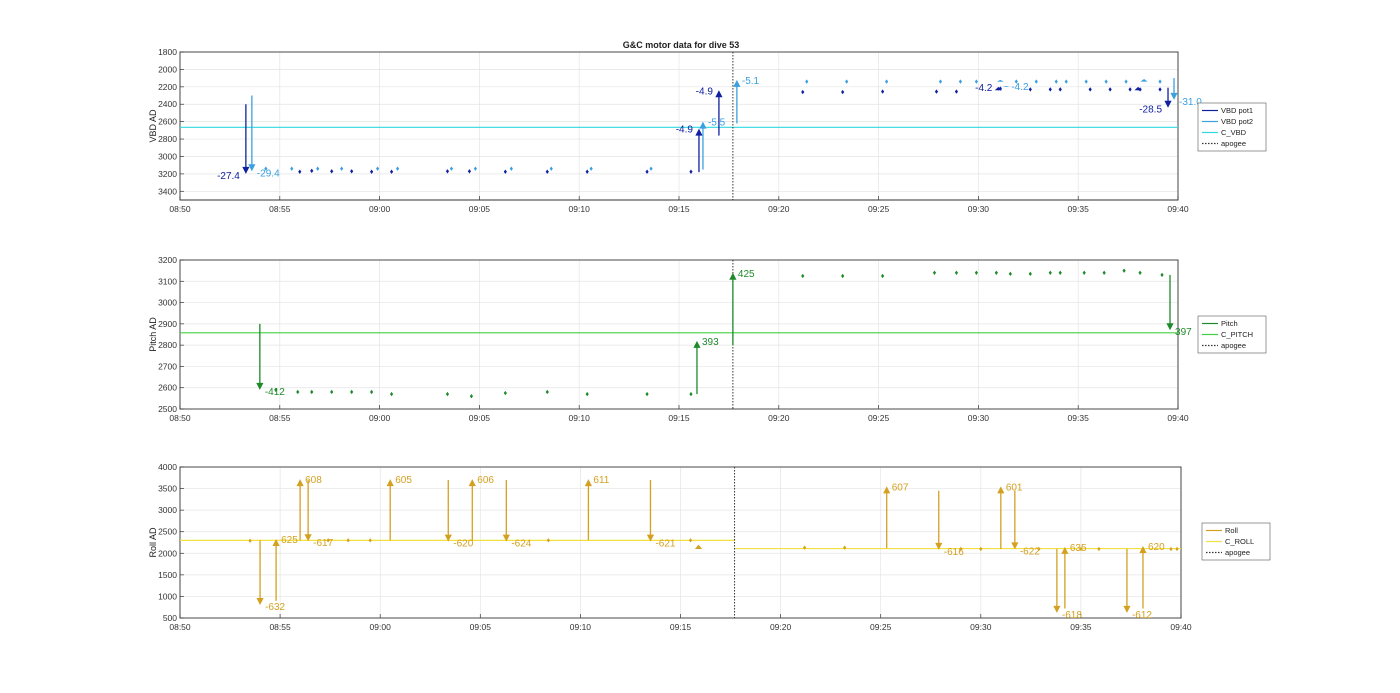  Describe the element at coordinates (900, 487) in the screenshot. I see `move-label: 607` at that location.